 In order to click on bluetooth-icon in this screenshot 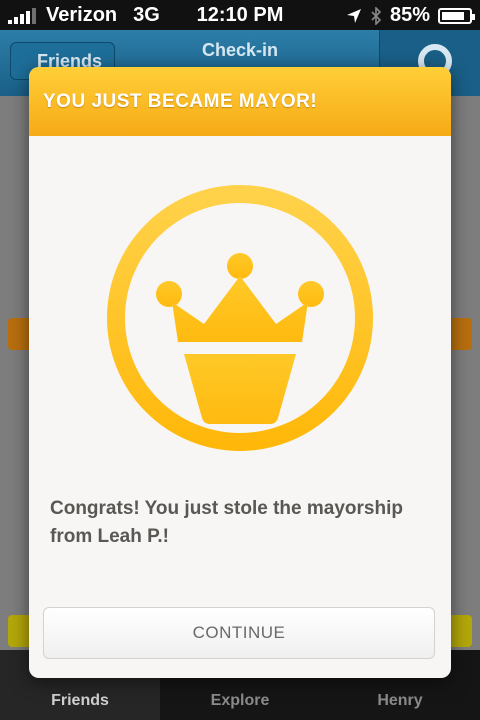, I will do `click(376, 15)`.